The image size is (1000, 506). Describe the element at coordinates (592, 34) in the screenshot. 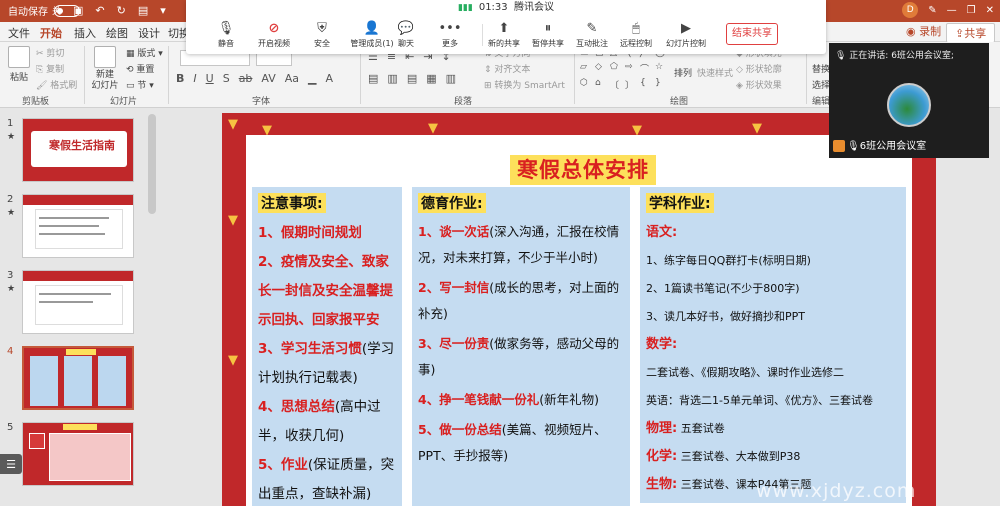

I see `annotate-button: ✎ 互动批注` at that location.